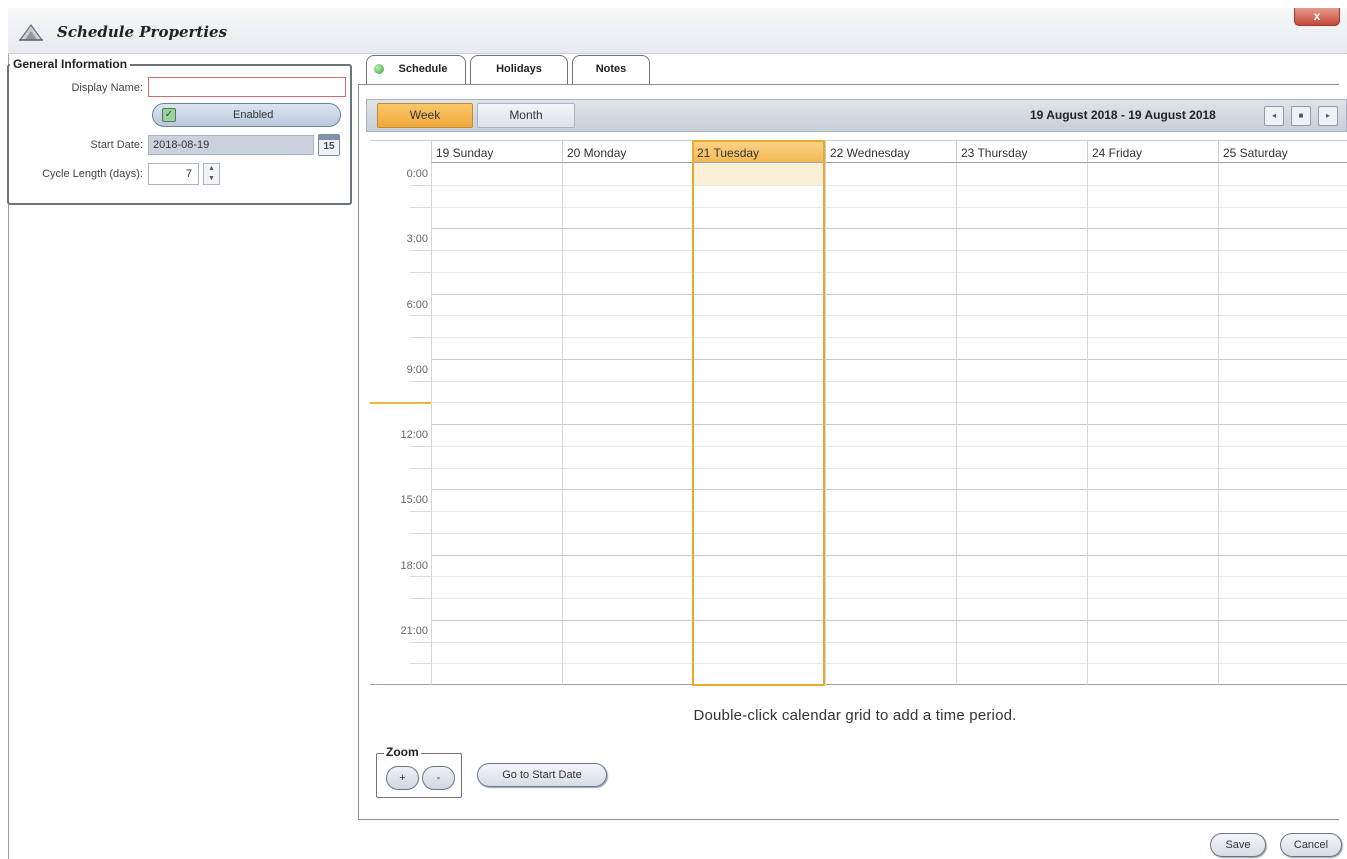 The image size is (1347, 859). I want to click on tab-holidays: Holidays, so click(519, 69).